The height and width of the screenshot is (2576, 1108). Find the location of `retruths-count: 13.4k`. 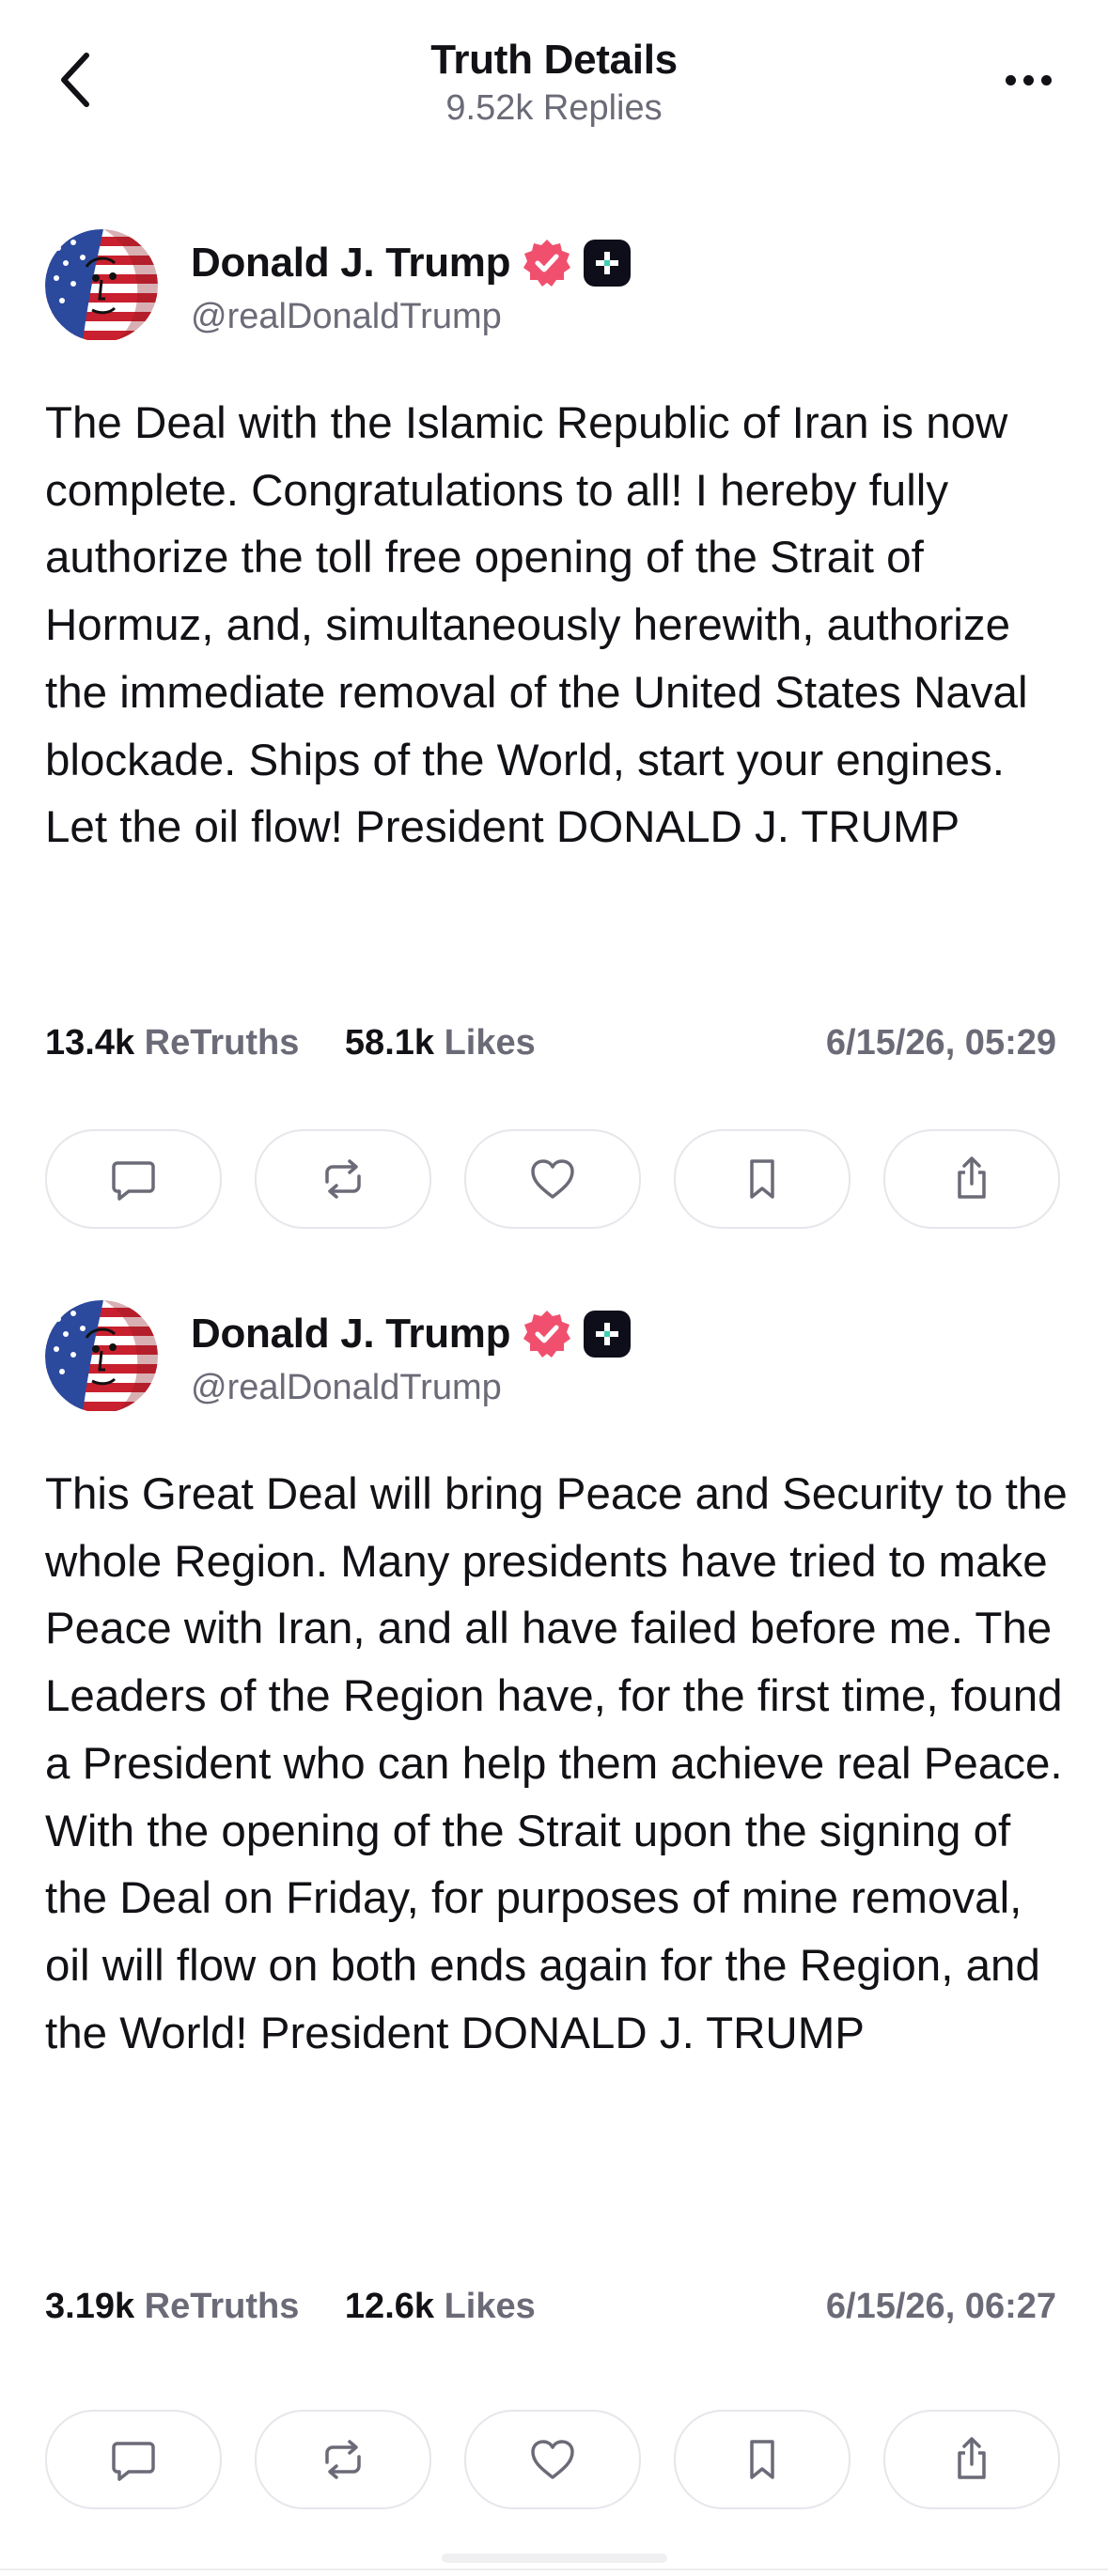

retruths-count: 13.4k is located at coordinates (90, 1043).